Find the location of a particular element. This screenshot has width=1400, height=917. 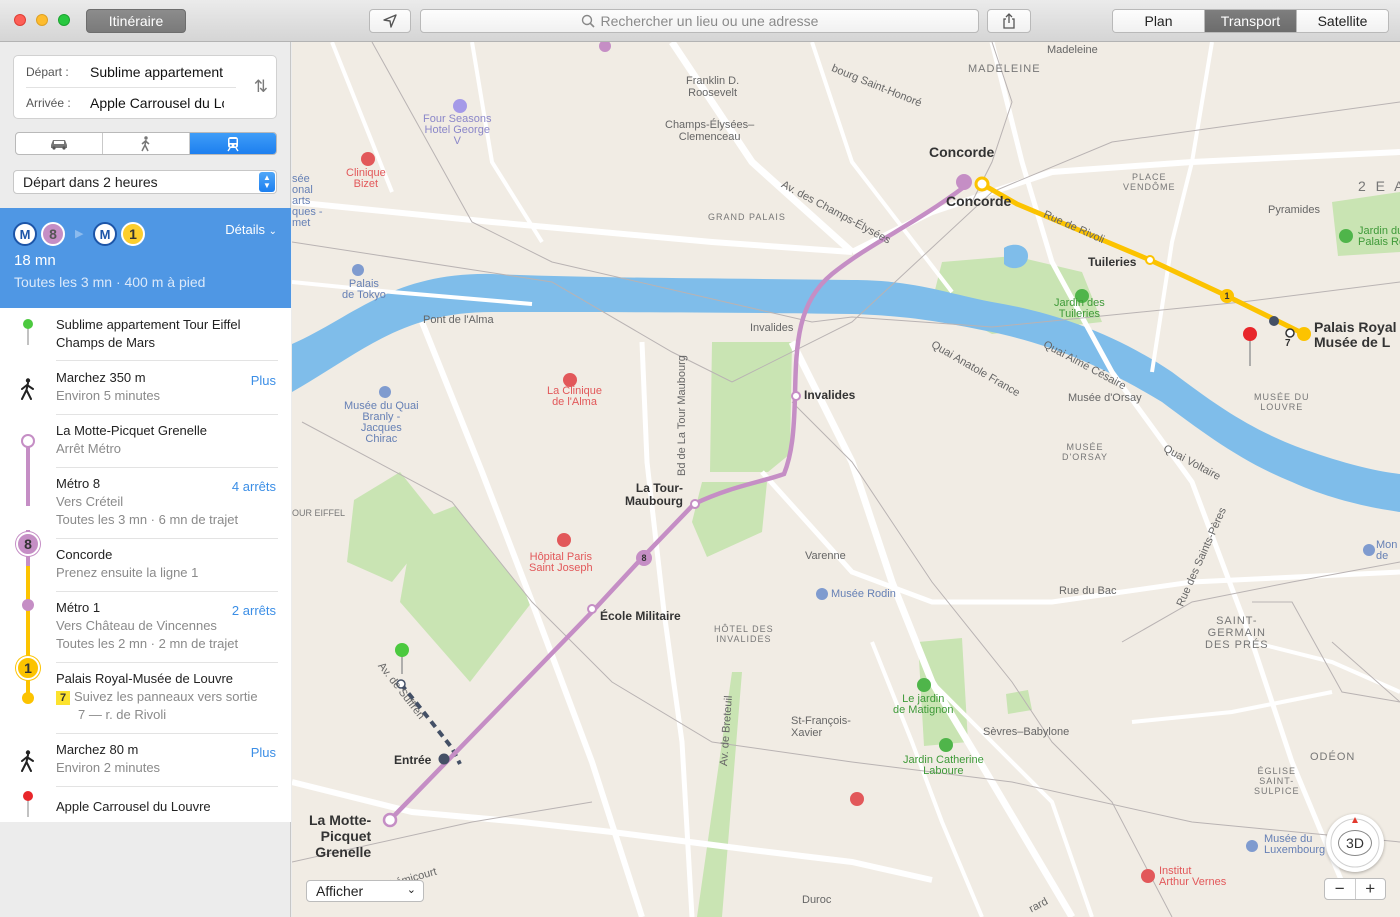

station-label-musee-orsay: Musée d'Orsay is located at coordinates (1105, 398).